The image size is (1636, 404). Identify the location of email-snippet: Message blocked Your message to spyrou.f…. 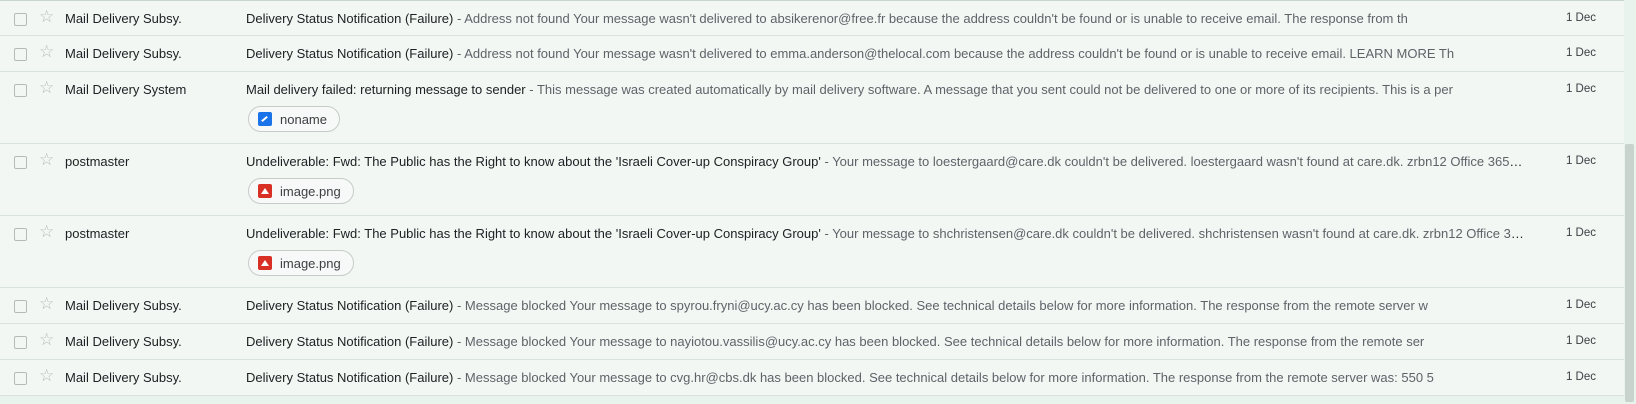
(946, 305).